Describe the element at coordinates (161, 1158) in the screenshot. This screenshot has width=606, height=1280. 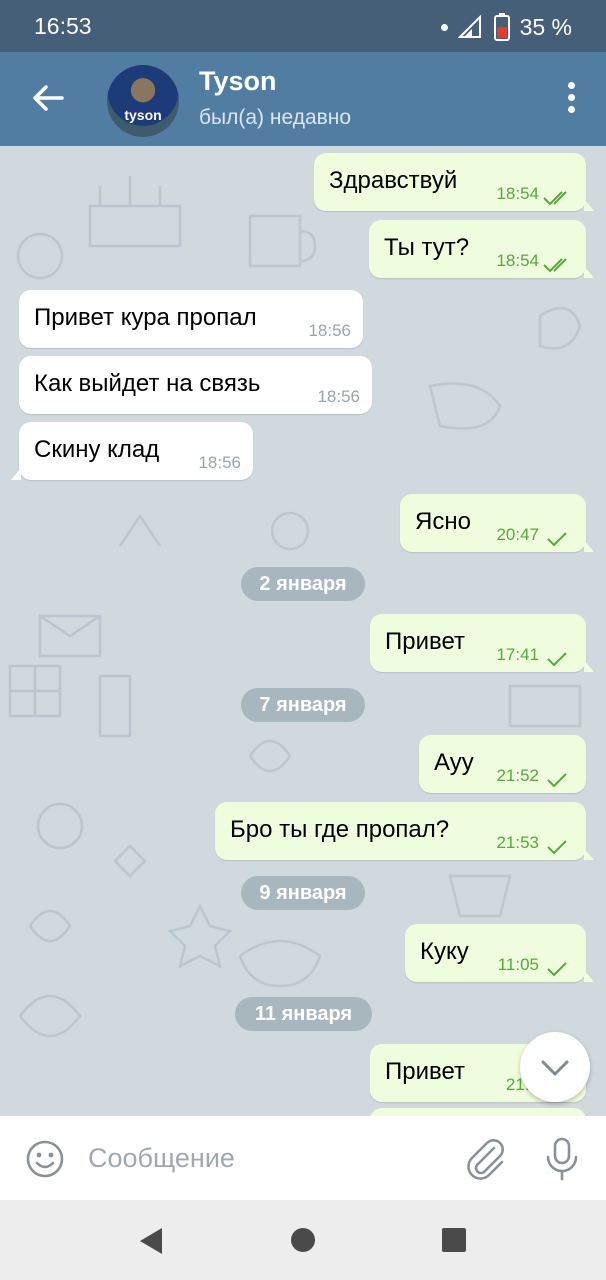
I see `message-input: Сообщение` at that location.